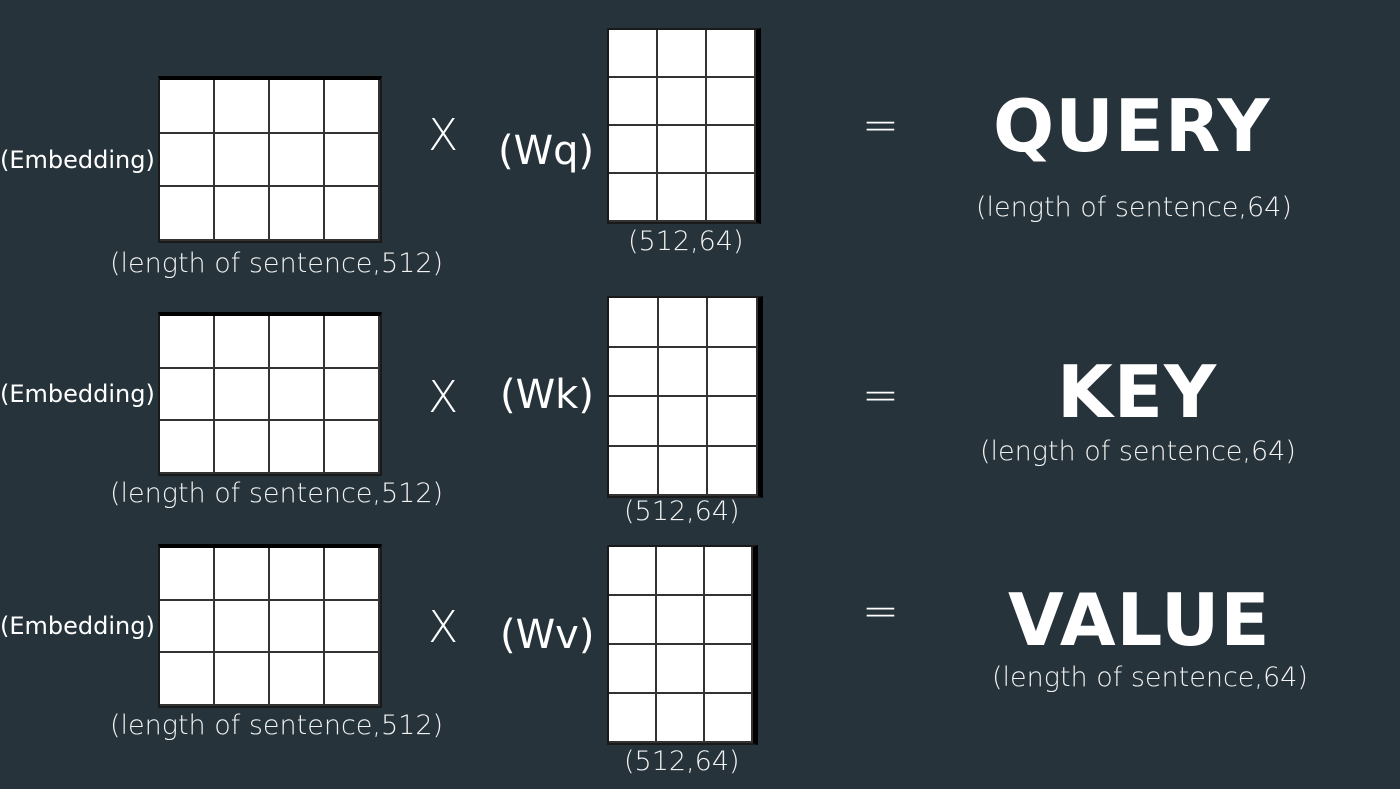 This screenshot has width=1400, height=789. I want to click on result-title-key: KEY, so click(1137, 392).